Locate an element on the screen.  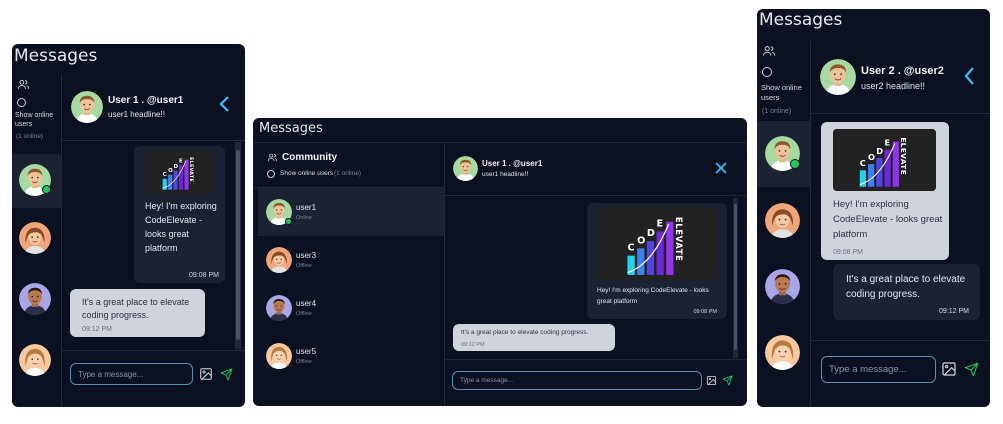
user-name: user5 is located at coordinates (306, 351).